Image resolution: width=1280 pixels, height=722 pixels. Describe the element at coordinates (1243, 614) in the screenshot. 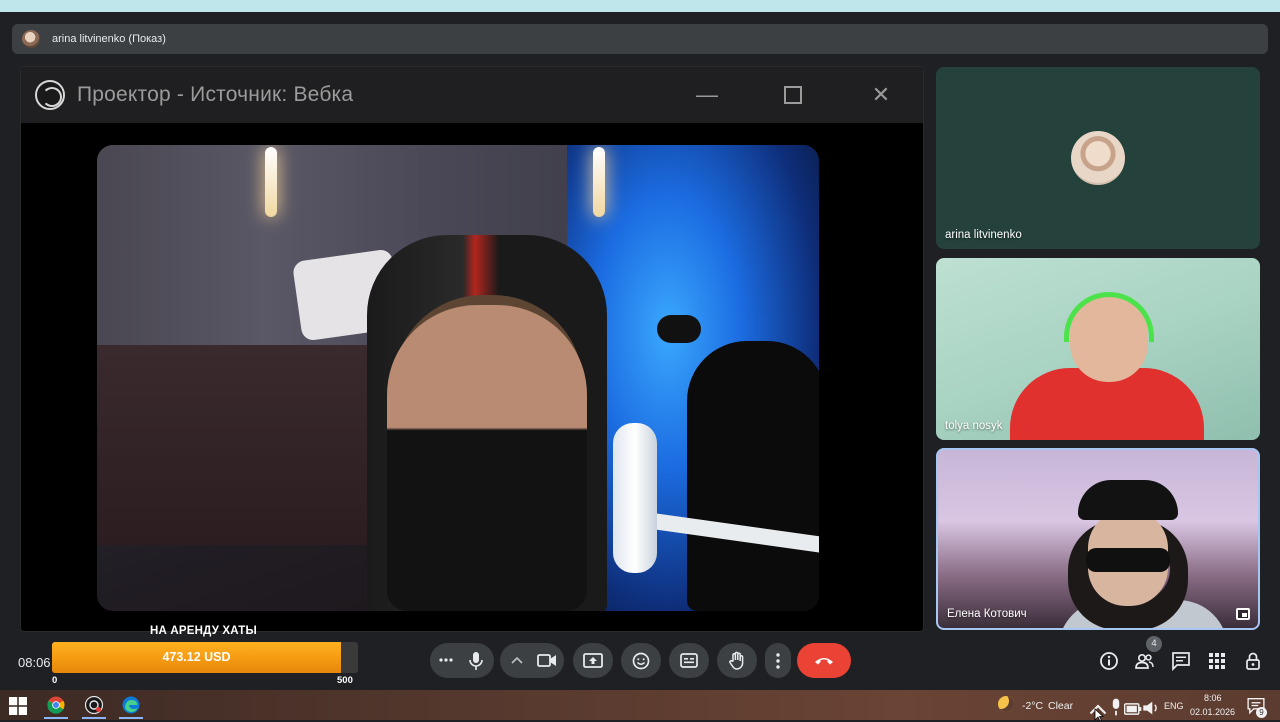

I see `pip-icon` at that location.